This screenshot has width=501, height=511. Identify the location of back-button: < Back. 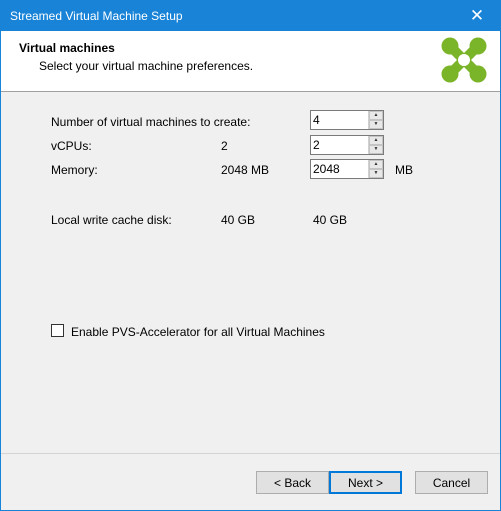
(292, 482).